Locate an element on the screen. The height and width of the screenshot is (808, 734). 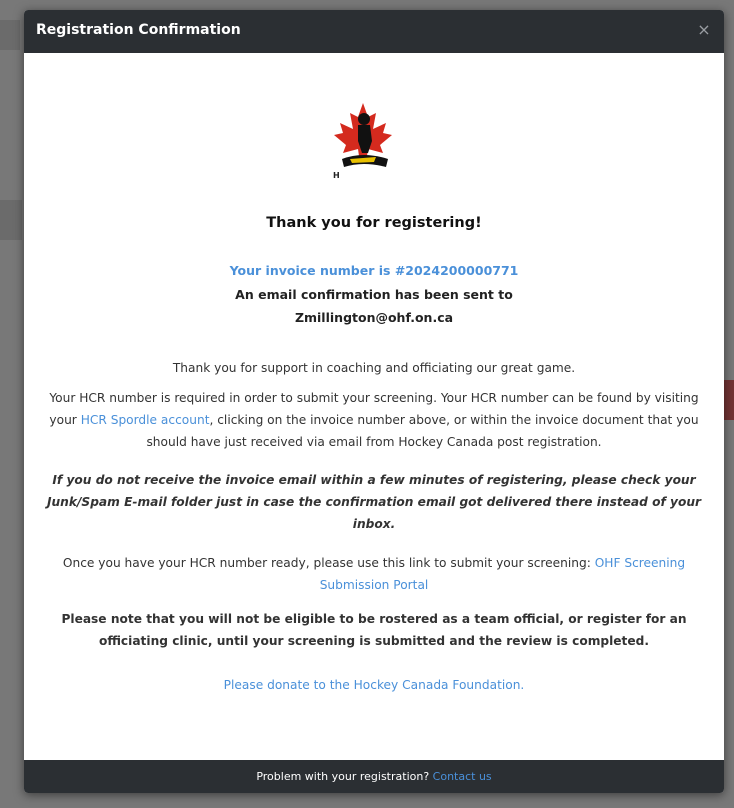
contact-us-link: Contact us is located at coordinates (462, 776).